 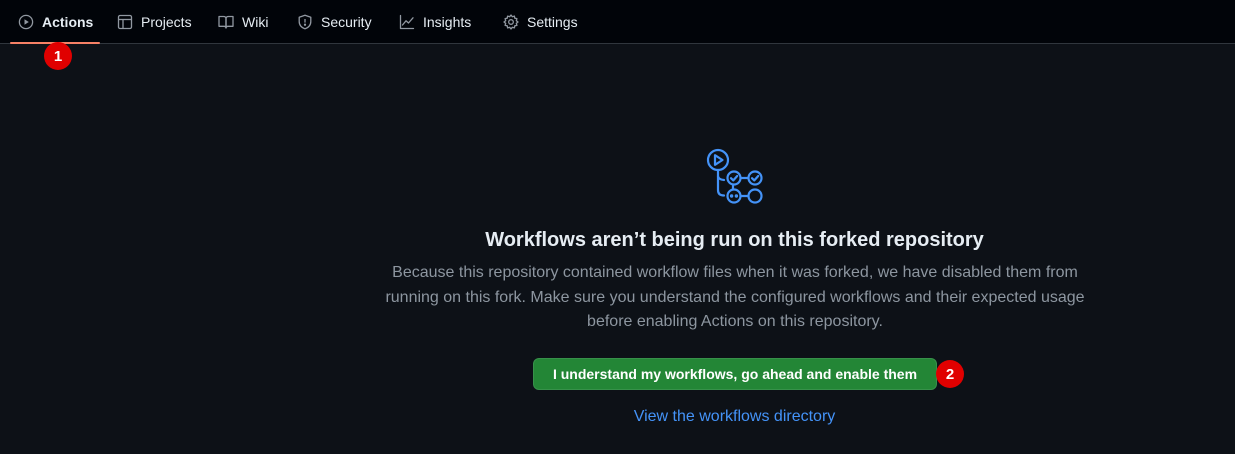 I want to click on play-circle-icon, so click(x=26, y=22).